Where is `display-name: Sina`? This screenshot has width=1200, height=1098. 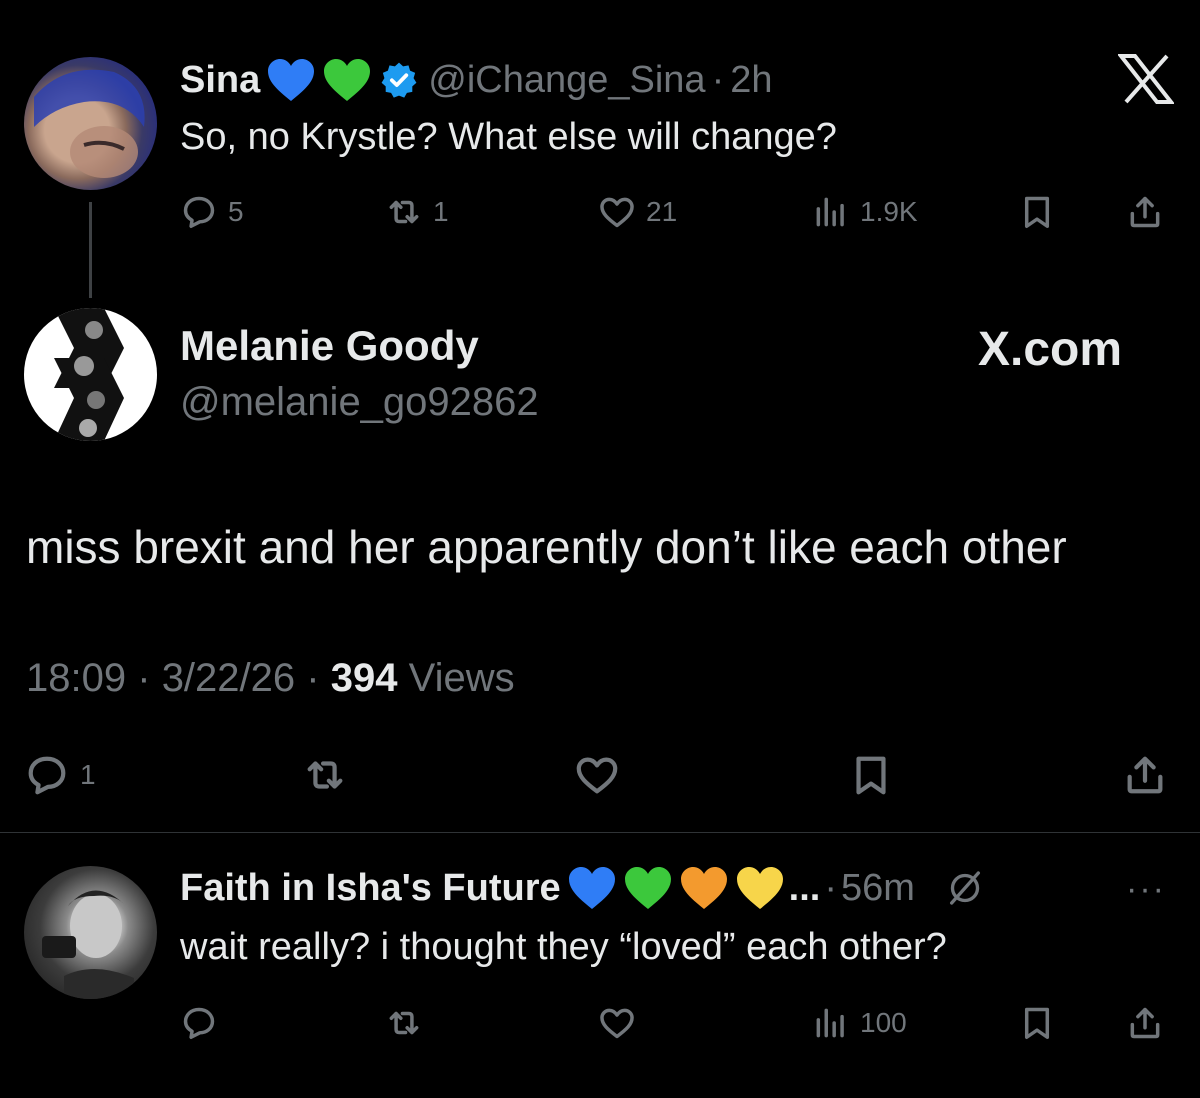 display-name: Sina is located at coordinates (220, 80).